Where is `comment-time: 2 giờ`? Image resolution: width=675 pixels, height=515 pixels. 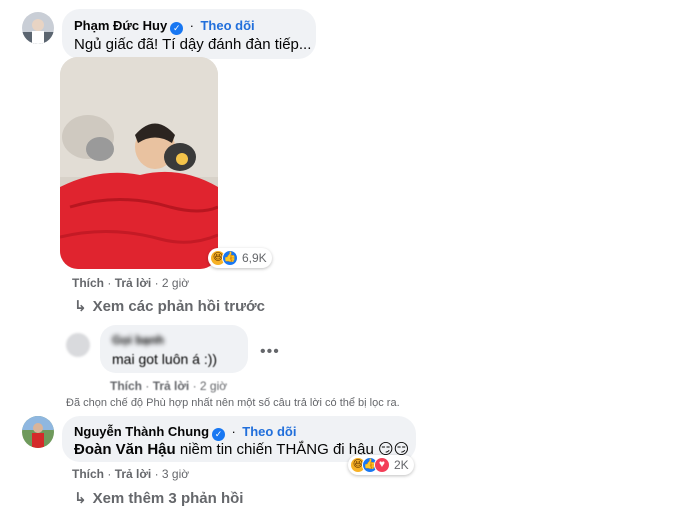
comment-time: 2 giờ is located at coordinates (175, 283).